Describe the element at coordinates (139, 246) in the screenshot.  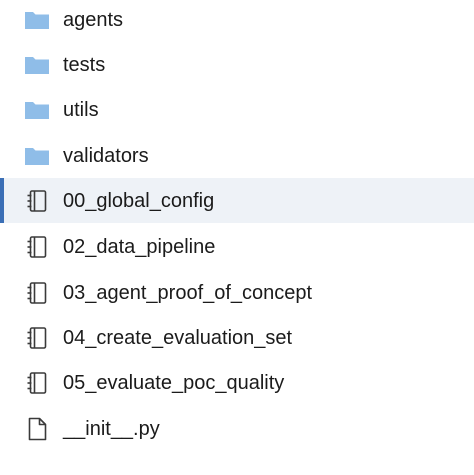
I see `list-item-label: 02_data_pipeline` at that location.